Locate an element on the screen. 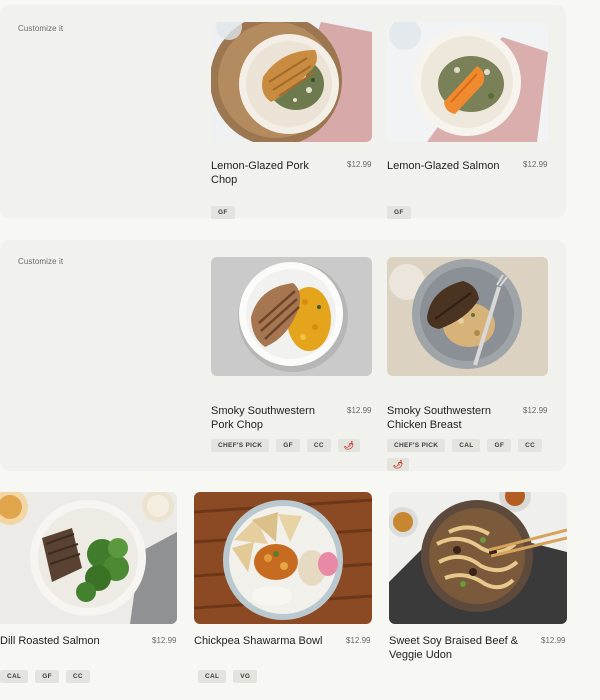  meal-name: Lemon-Glazed Salmon is located at coordinates (447, 166).